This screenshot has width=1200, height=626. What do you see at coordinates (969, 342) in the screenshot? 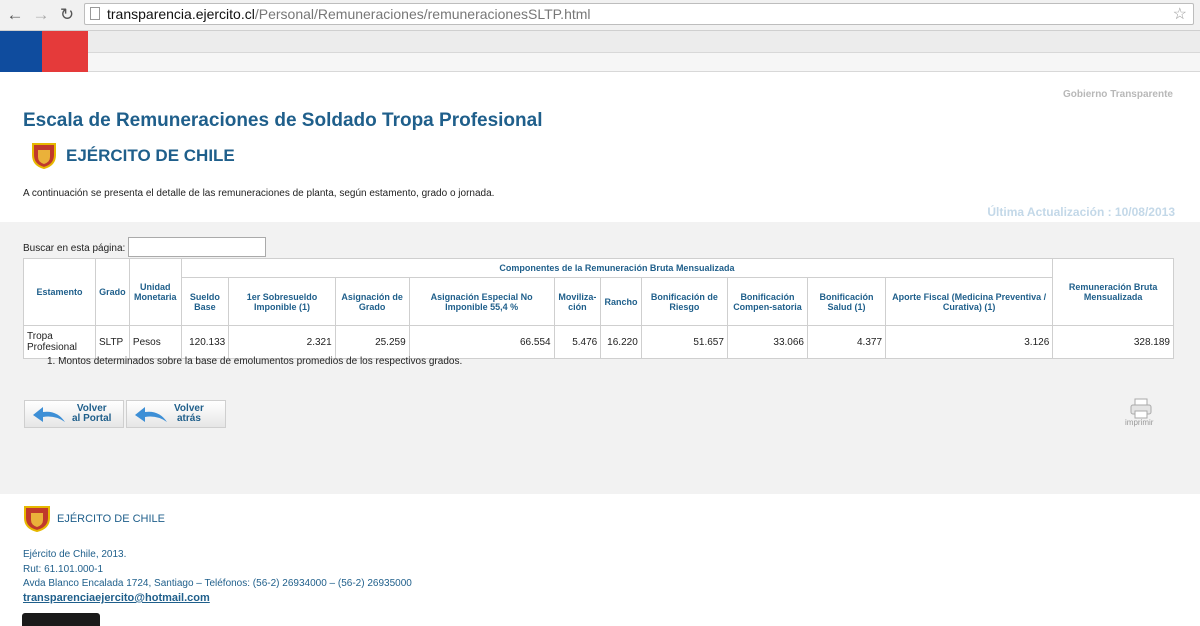
I see `cell-value: 3.126` at bounding box center [969, 342].